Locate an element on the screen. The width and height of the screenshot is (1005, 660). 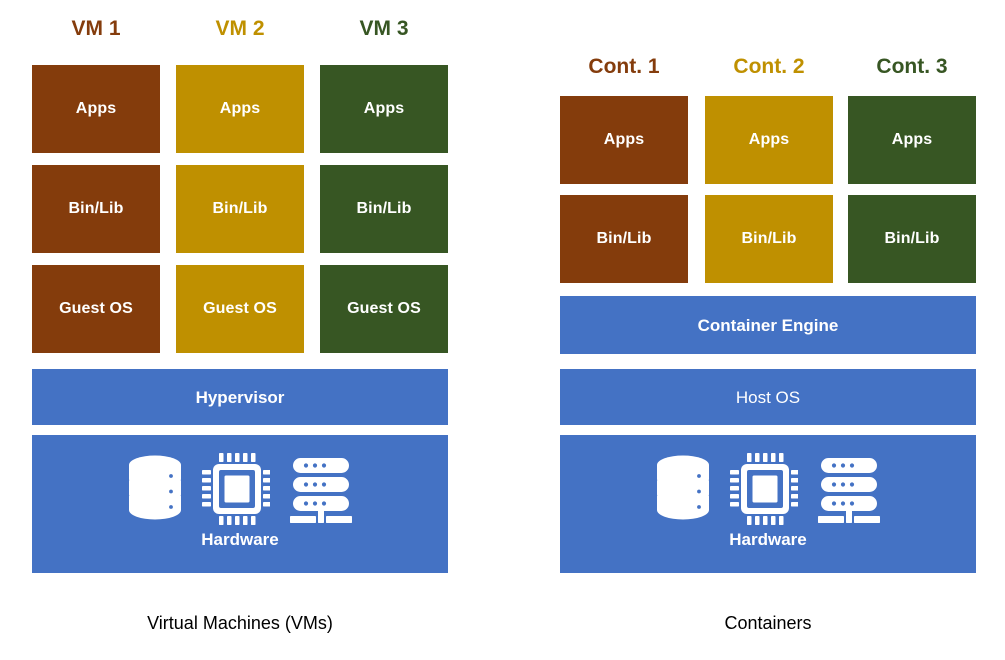
vm1-layer-guest-os: Guest OS is located at coordinates (96, 309).